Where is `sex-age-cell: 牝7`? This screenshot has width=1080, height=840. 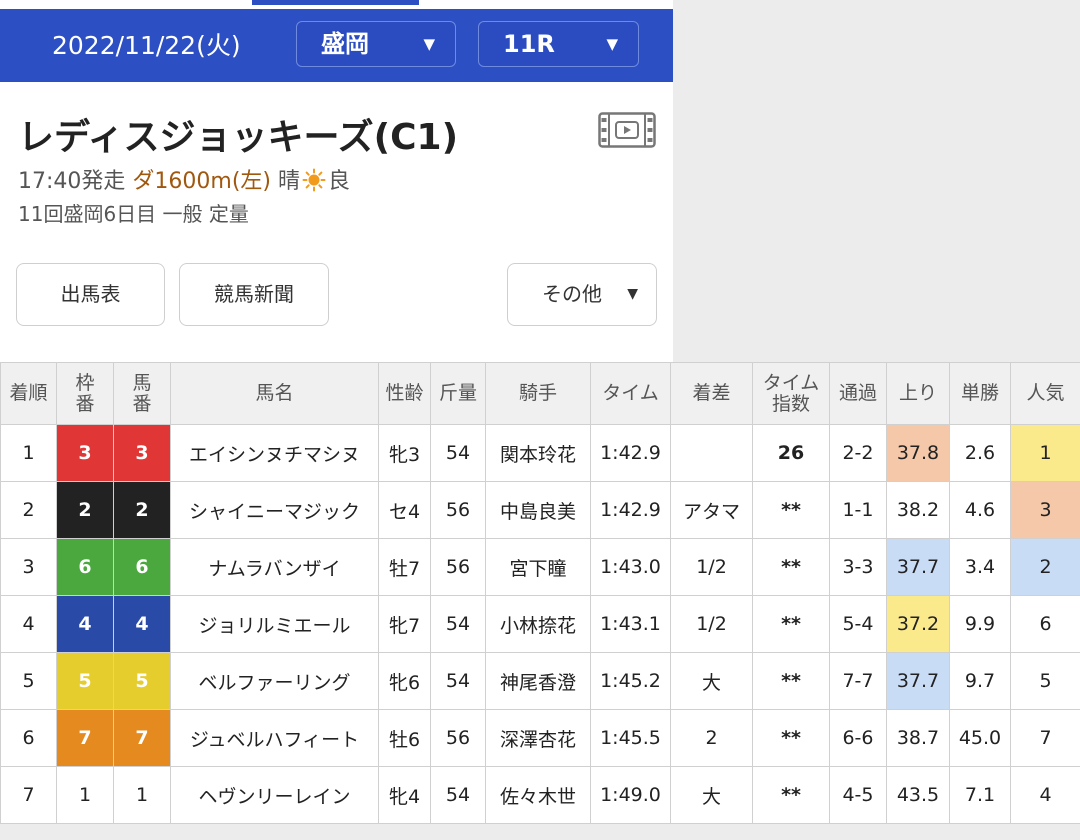
sex-age-cell: 牝7 is located at coordinates (404, 624).